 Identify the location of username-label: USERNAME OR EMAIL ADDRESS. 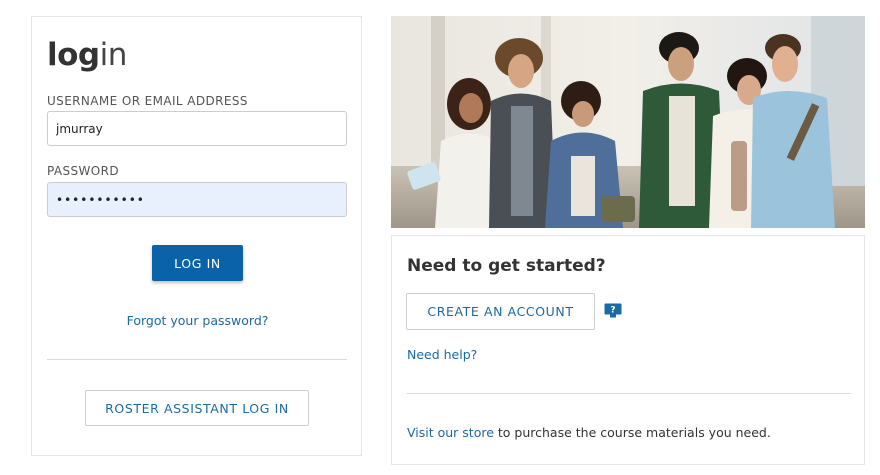
(147, 101).